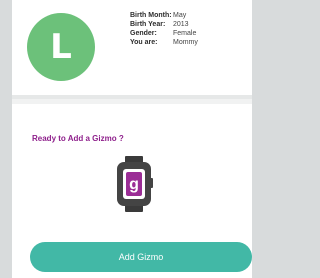  I want to click on gizmo-glyph: g, so click(134, 184).